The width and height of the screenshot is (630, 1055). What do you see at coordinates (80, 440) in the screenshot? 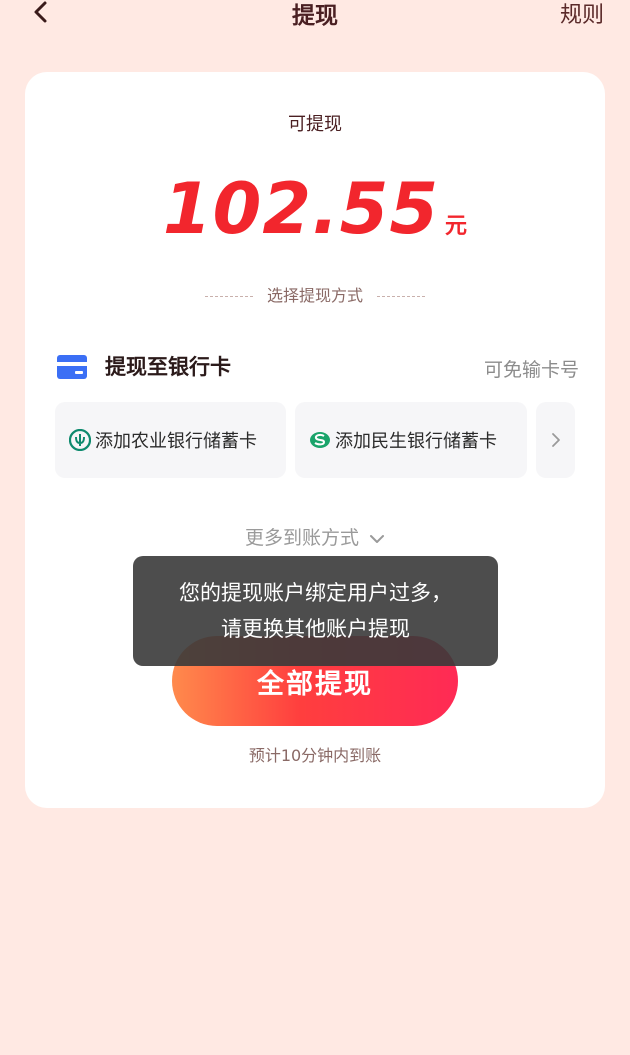
I see `abc-bank-logo-icon` at bounding box center [80, 440].